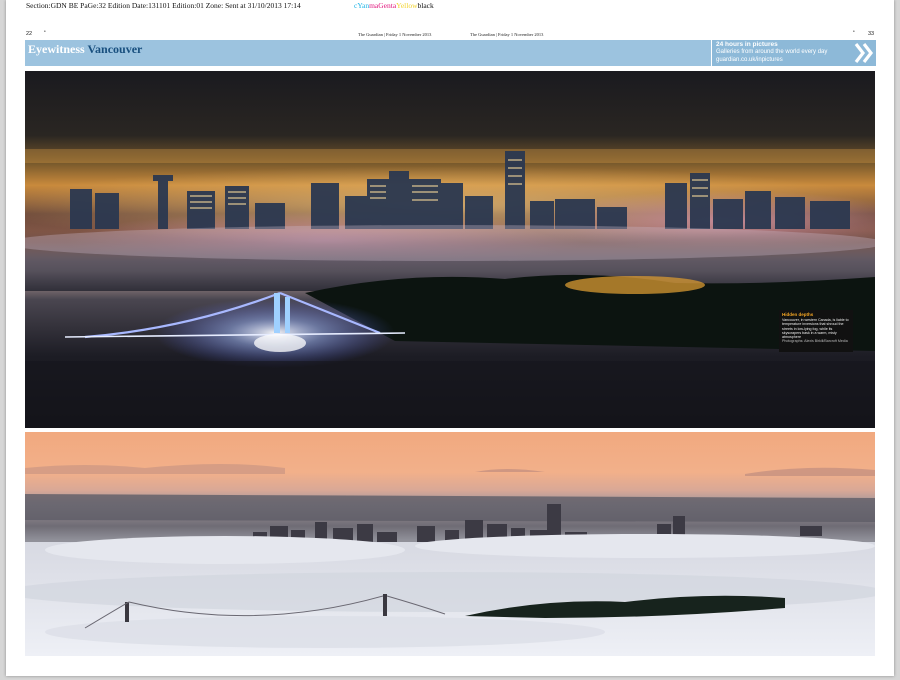 Image resolution: width=900 pixels, height=680 pixels. I want to click on plate-black: black, so click(425, 5).